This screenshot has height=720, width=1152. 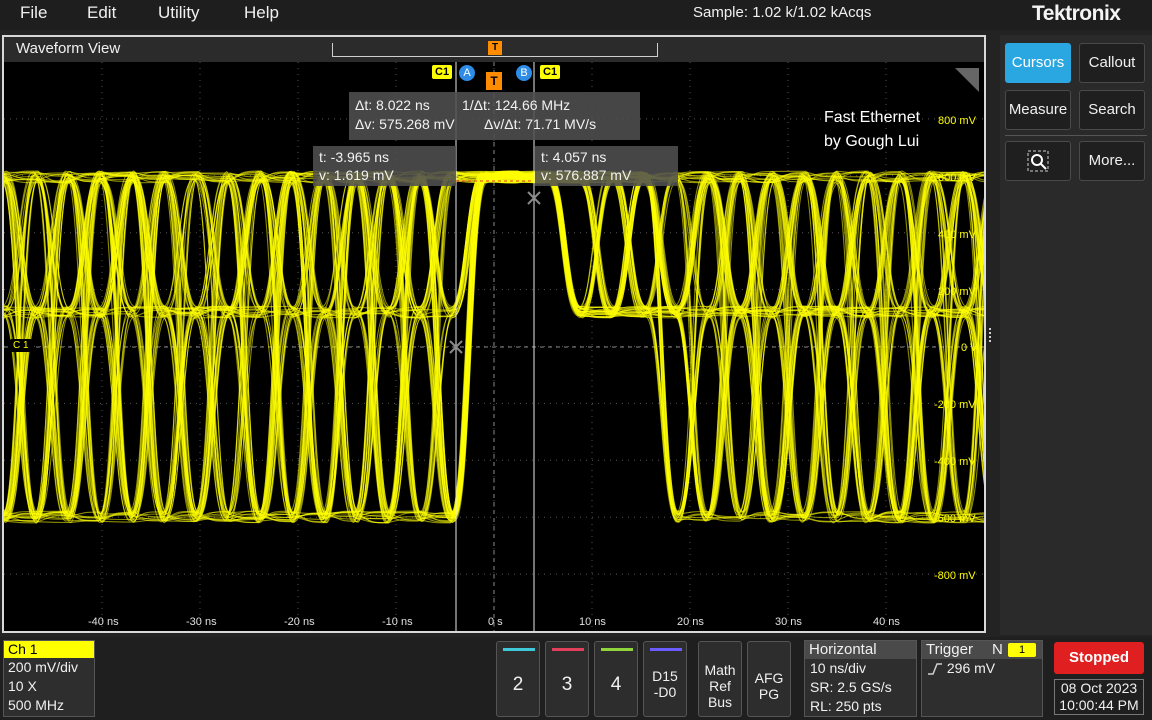 I want to click on channel-2-button: 2, so click(x=518, y=679).